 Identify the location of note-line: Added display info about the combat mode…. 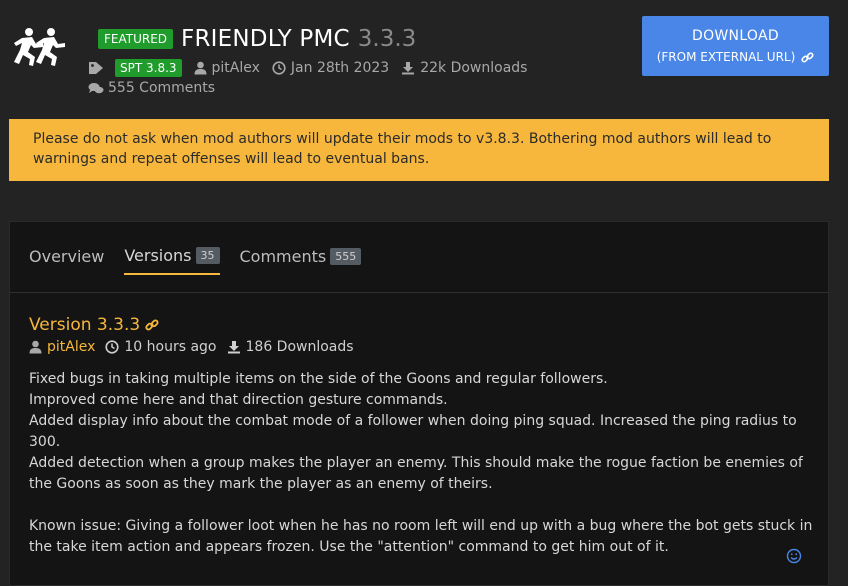
(413, 431).